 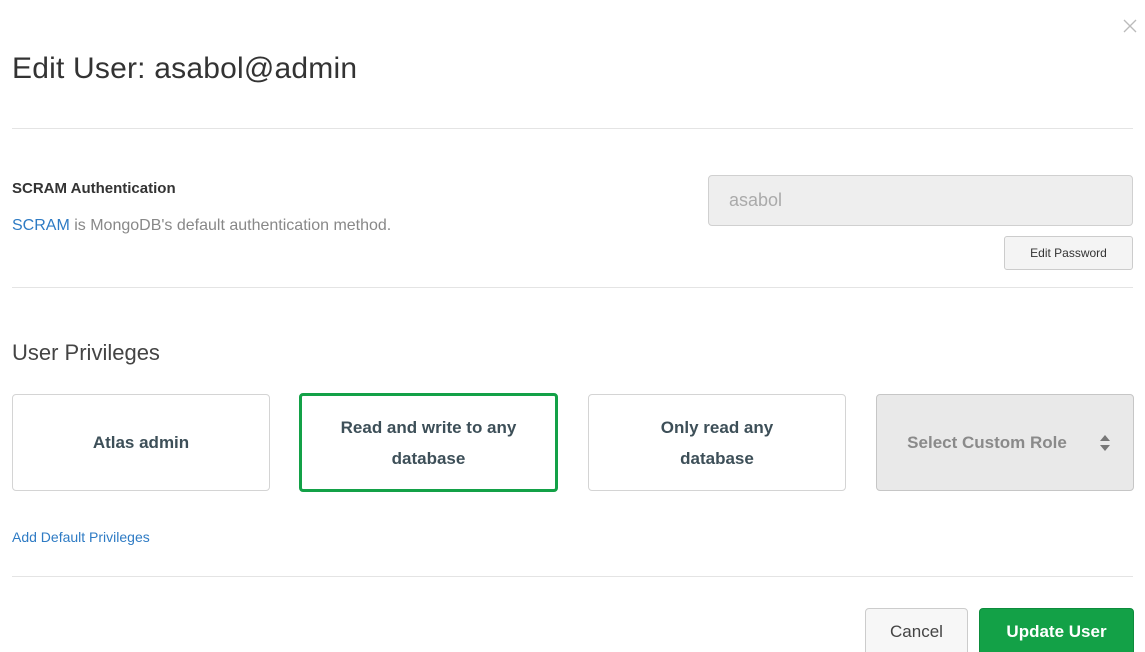 What do you see at coordinates (987, 442) in the screenshot?
I see `custom-role-label: Select Custom Role` at bounding box center [987, 442].